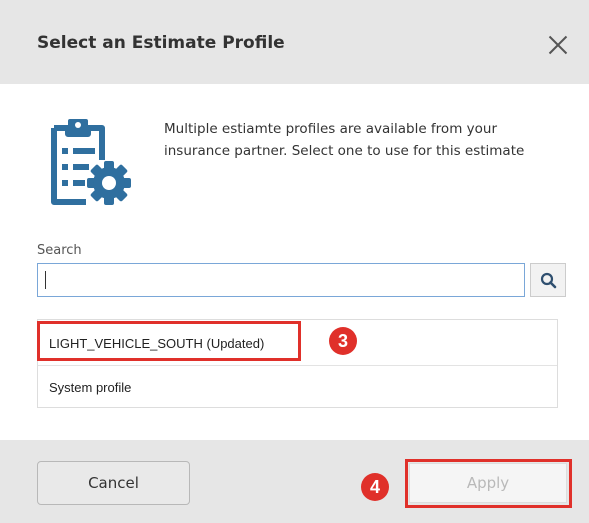  Describe the element at coordinates (161, 43) in the screenshot. I see `dialog-title: Select an Estimate Profile` at that location.